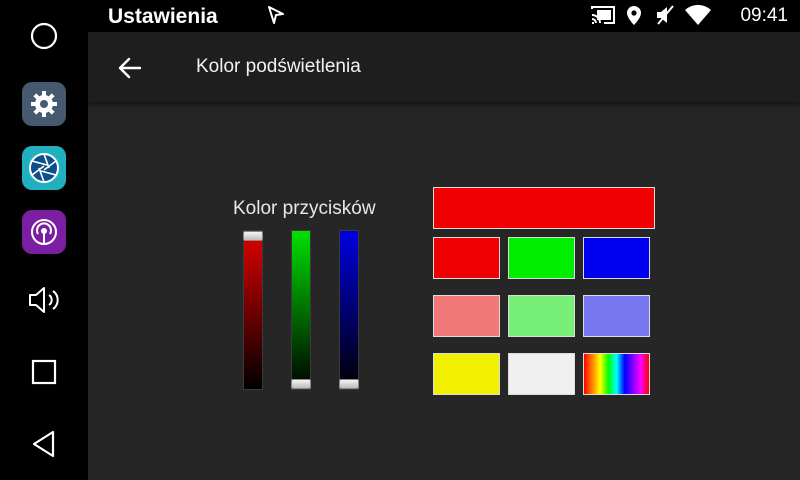  What do you see at coordinates (544, 208) in the screenshot?
I see `color-preview` at bounding box center [544, 208].